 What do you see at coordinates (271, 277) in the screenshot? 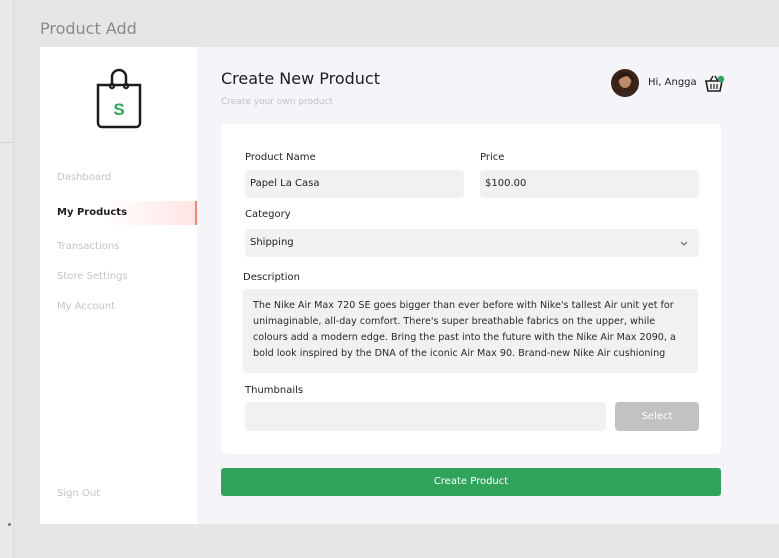
I see `description-label: Description` at bounding box center [271, 277].